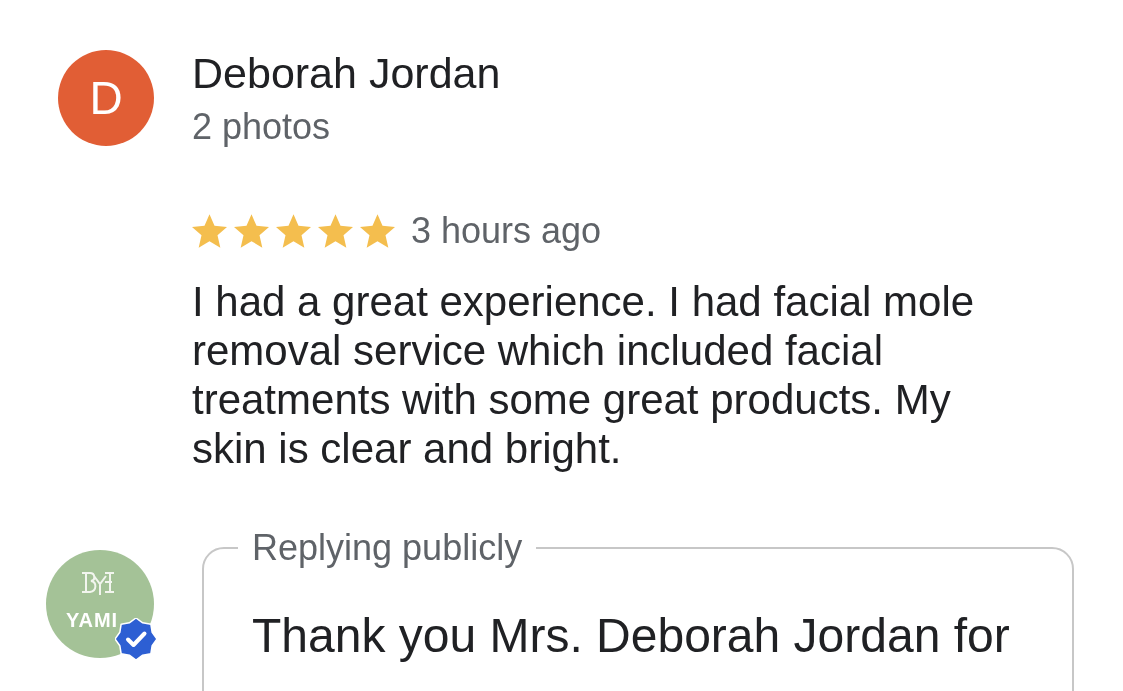 Image resolution: width=1123 pixels, height=691 pixels. Describe the element at coordinates (346, 73) in the screenshot. I see `reviewer-name: Deborah Jordan` at that location.